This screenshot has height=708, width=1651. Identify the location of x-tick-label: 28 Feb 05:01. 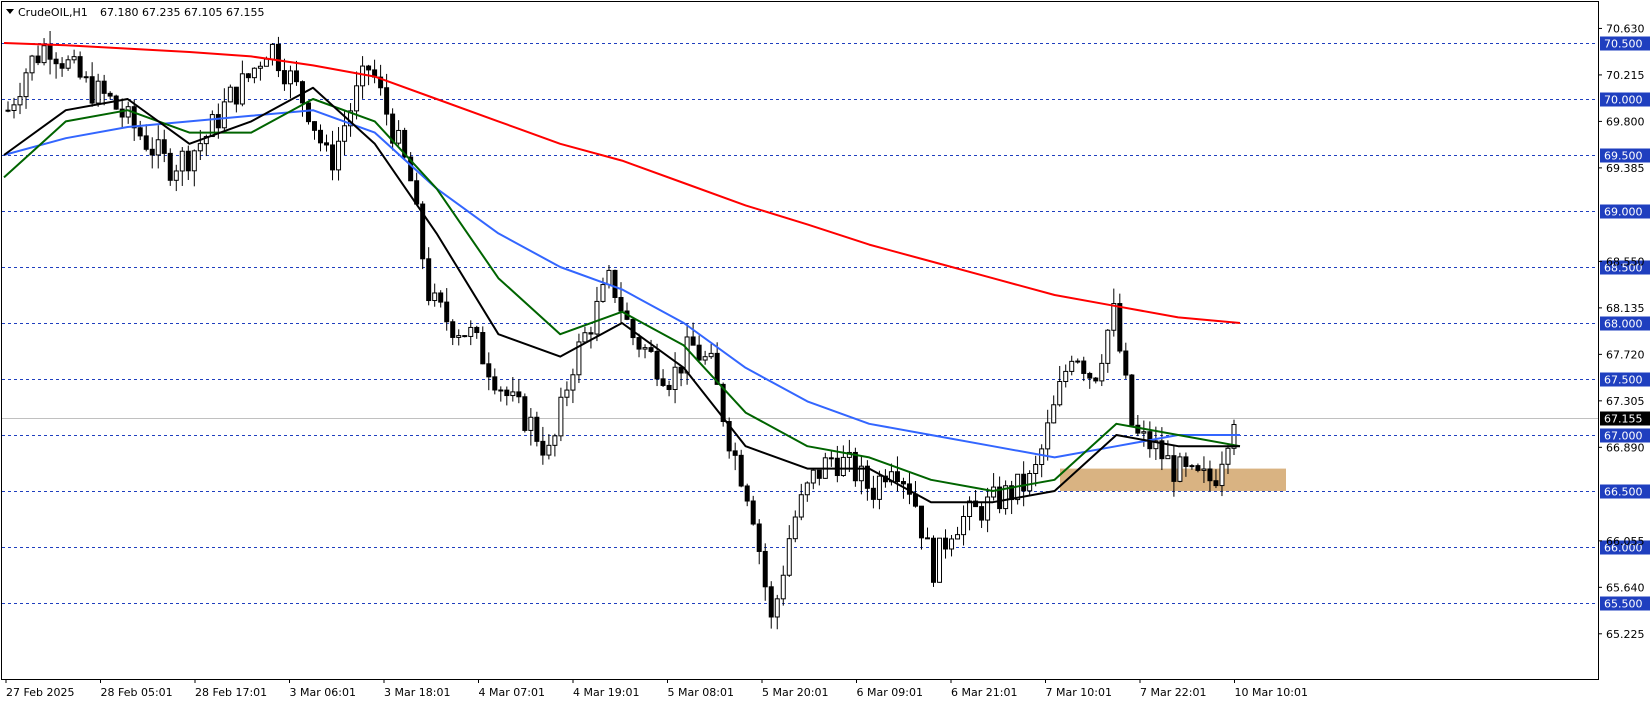
(137, 692).